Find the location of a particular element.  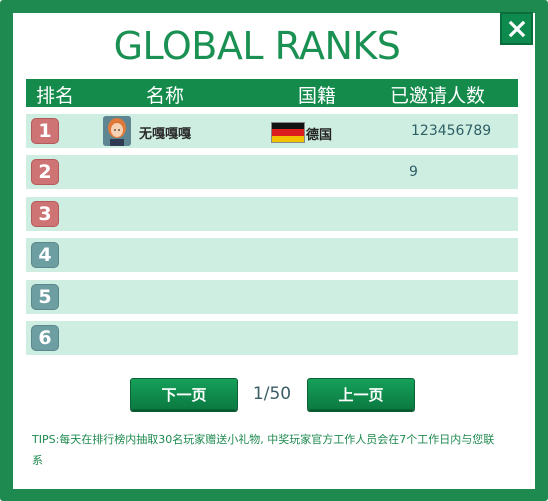

page-indicator: 1/50 is located at coordinates (272, 394).